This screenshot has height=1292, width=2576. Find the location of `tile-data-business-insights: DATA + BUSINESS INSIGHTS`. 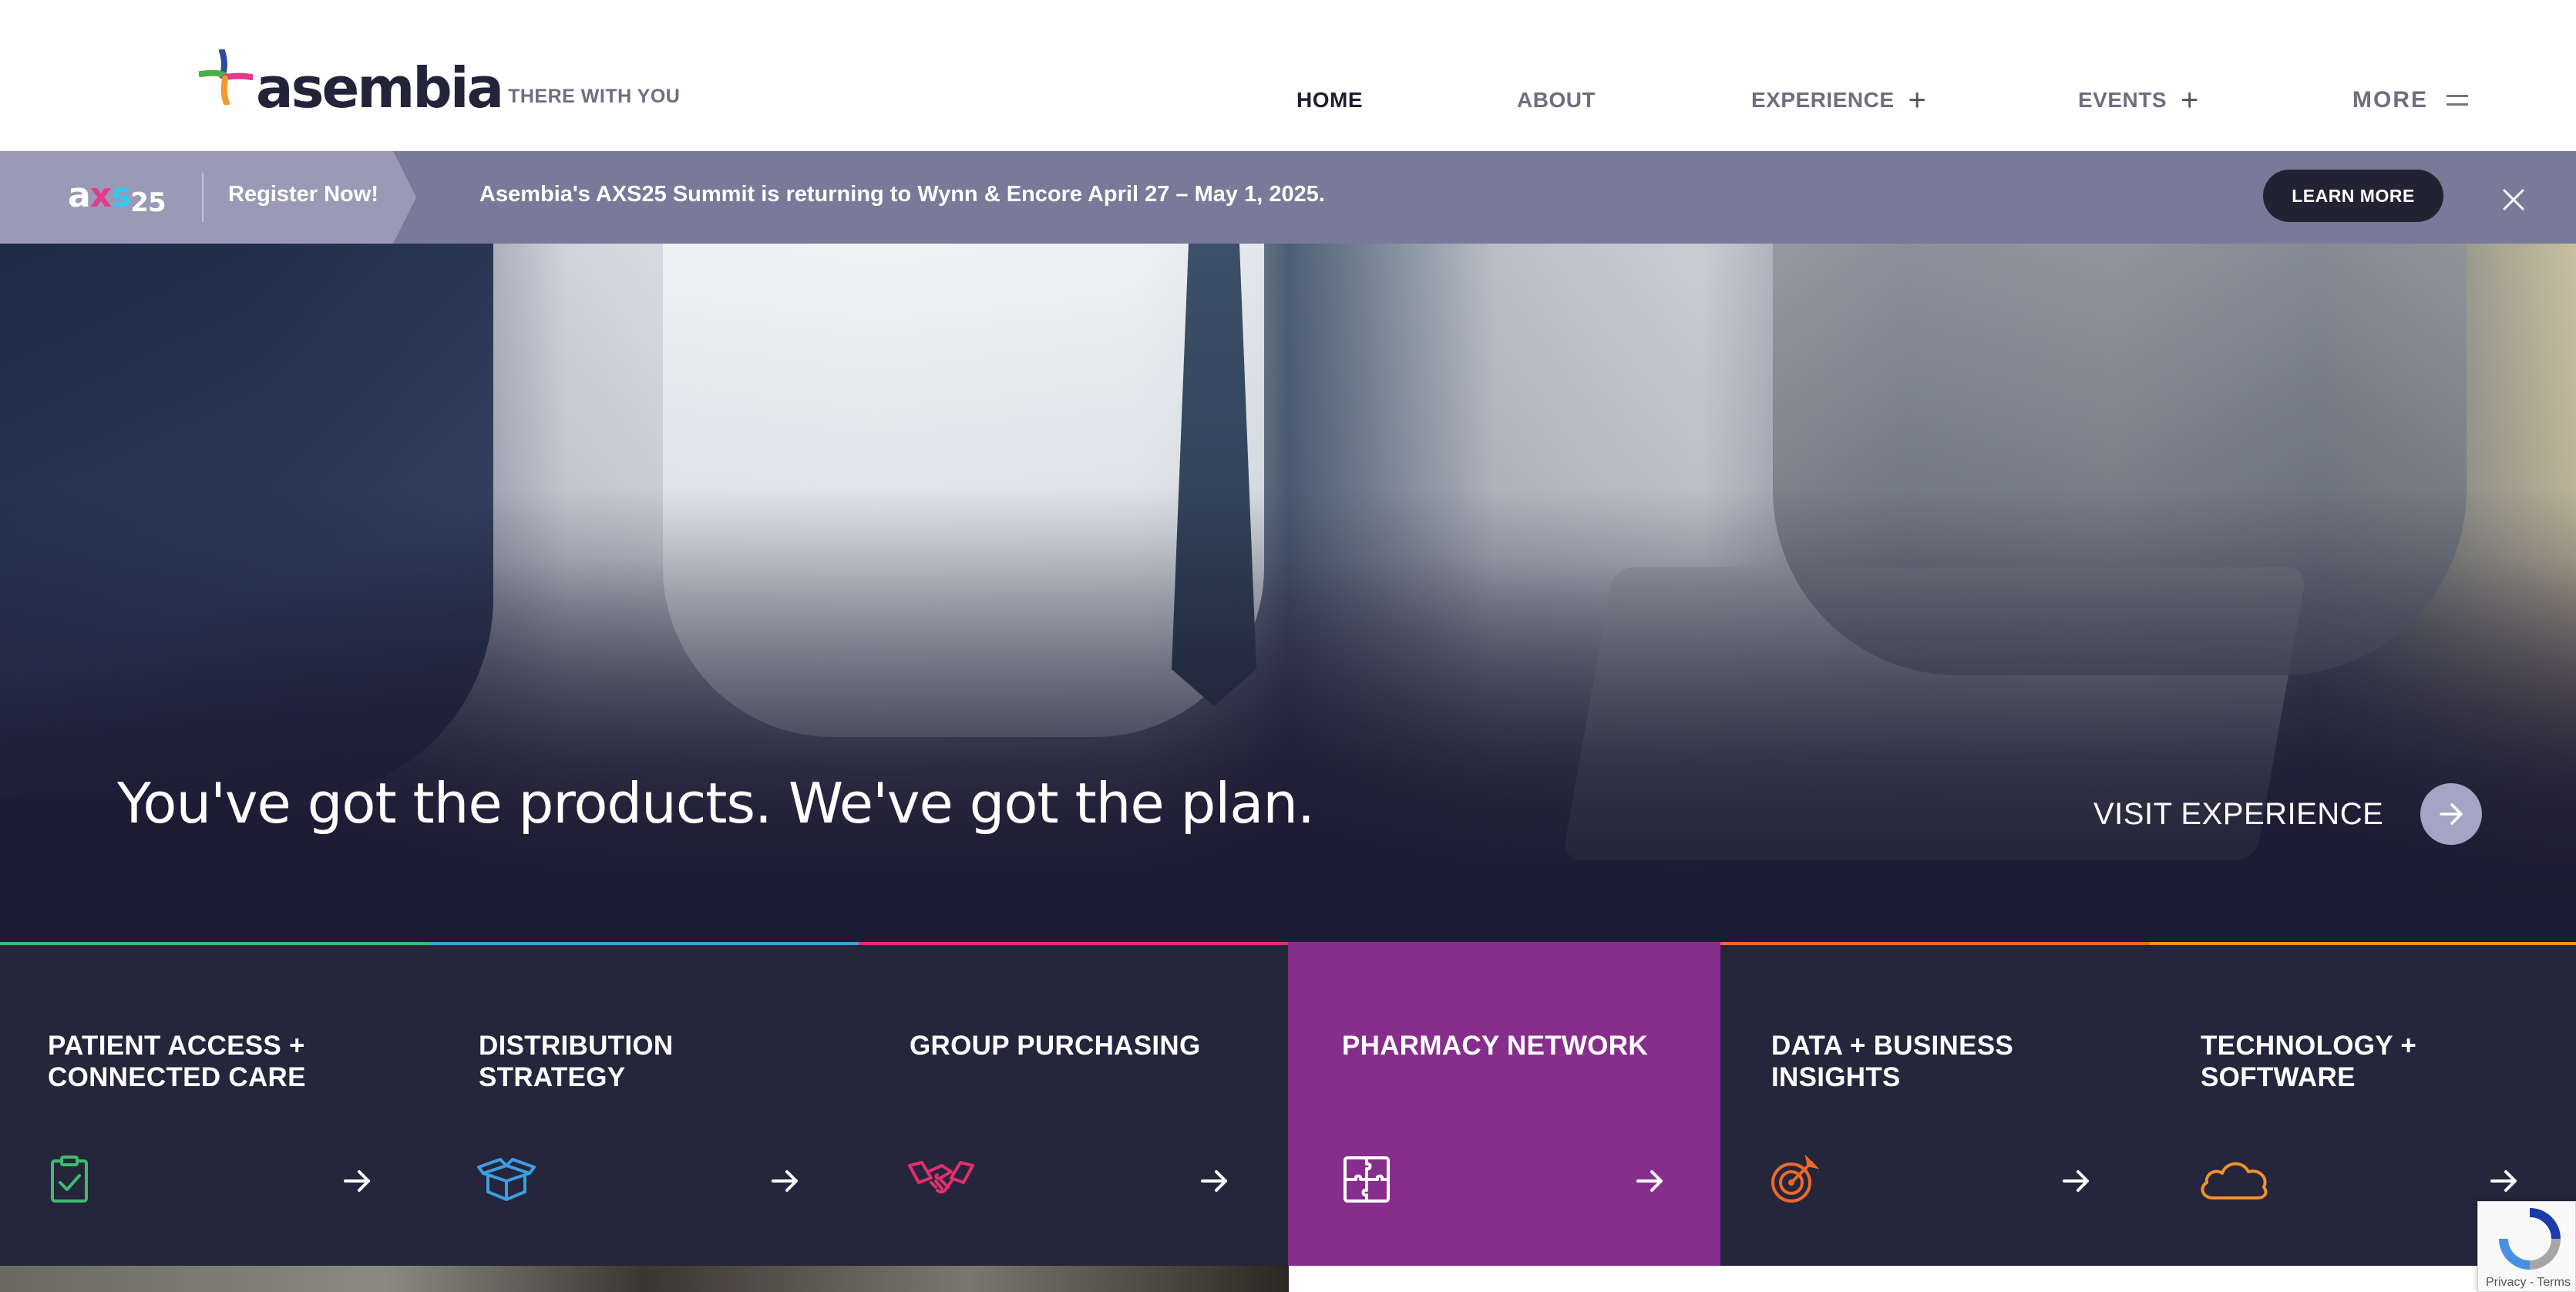

tile-data-business-insights: DATA + BUSINESS INSIGHTS is located at coordinates (1935, 1104).